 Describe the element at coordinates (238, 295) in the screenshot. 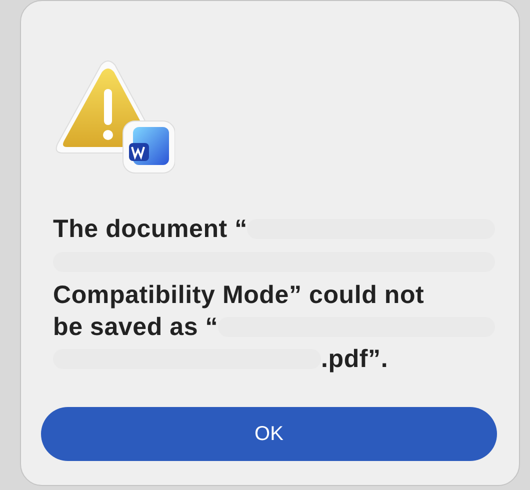

I see `message-text: Compatibility Mode” could not` at that location.